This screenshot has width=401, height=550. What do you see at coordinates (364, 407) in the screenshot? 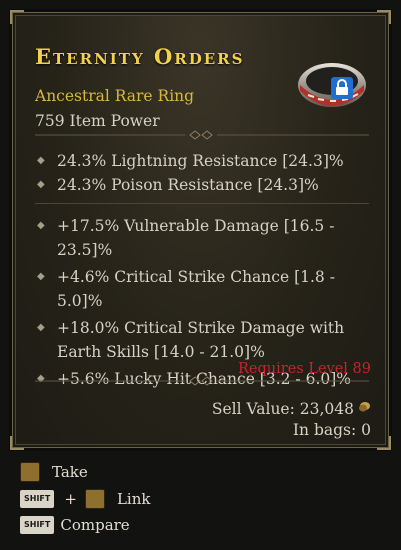
I see `gold-icon` at bounding box center [364, 407].